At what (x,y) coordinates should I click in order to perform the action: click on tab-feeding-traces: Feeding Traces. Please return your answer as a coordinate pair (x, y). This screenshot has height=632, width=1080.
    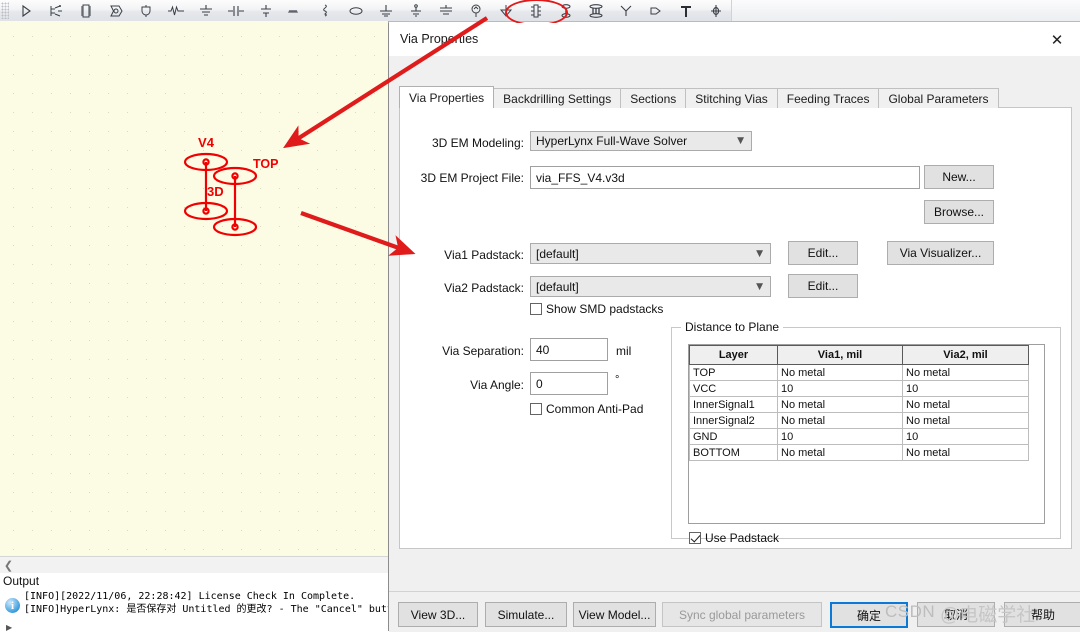
    Looking at the image, I should click on (828, 98).